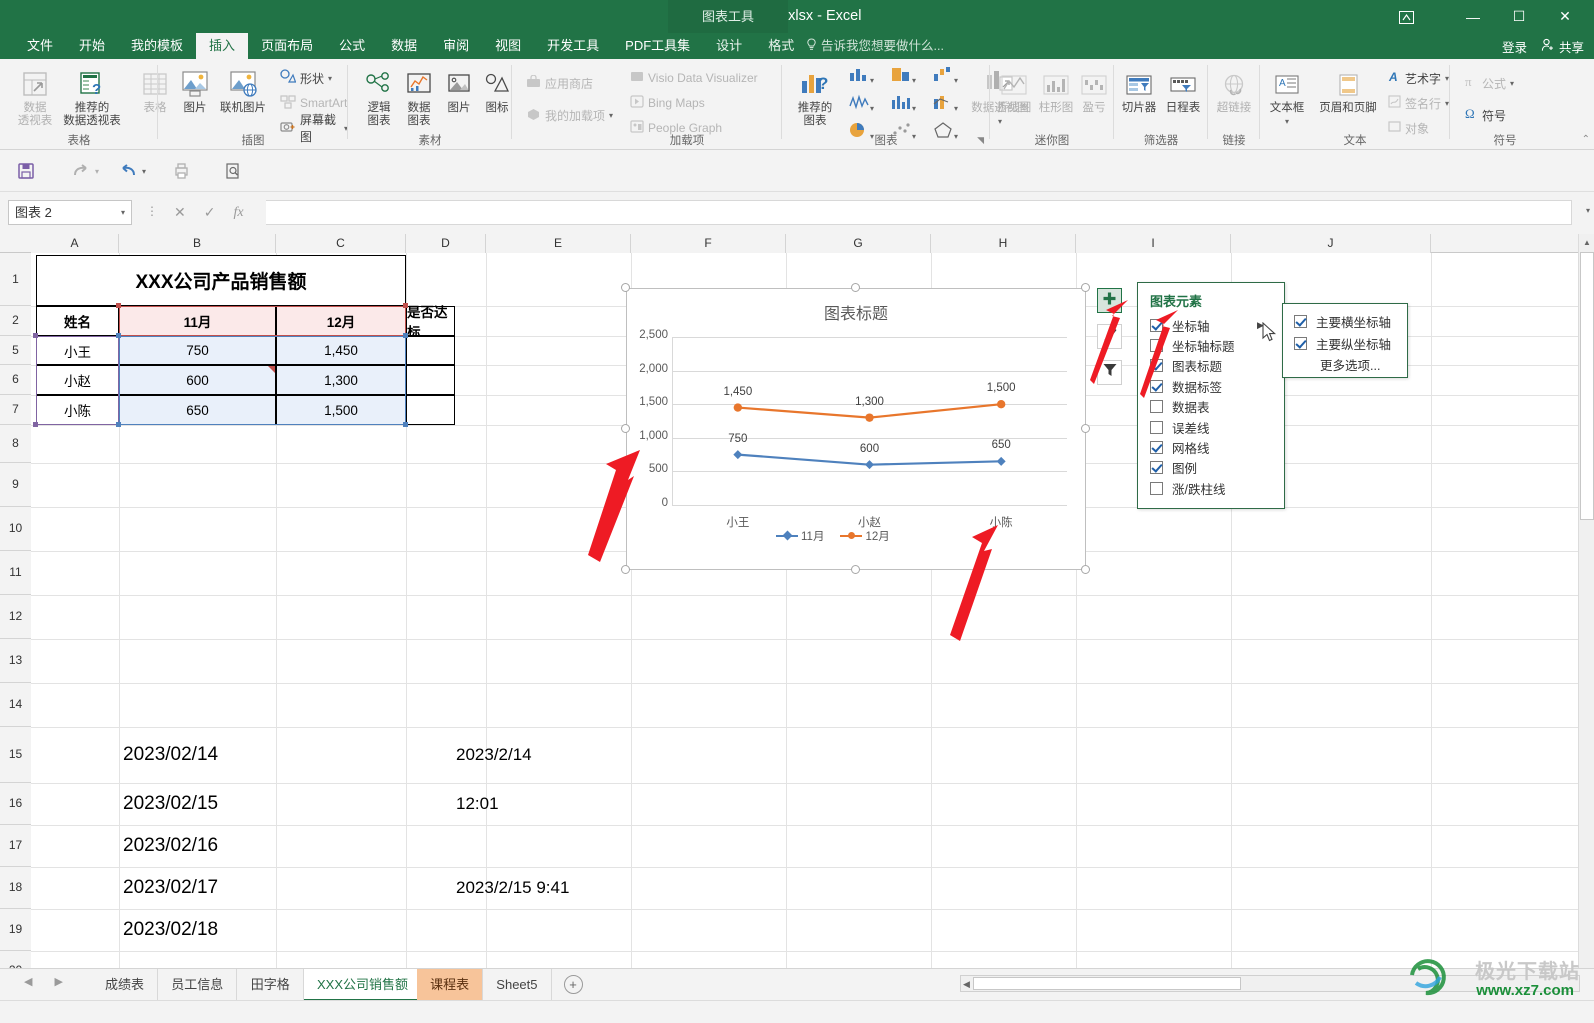 Image resolution: width=1594 pixels, height=1023 pixels. I want to click on chart-dialog-launcher: ◥, so click(980, 140).